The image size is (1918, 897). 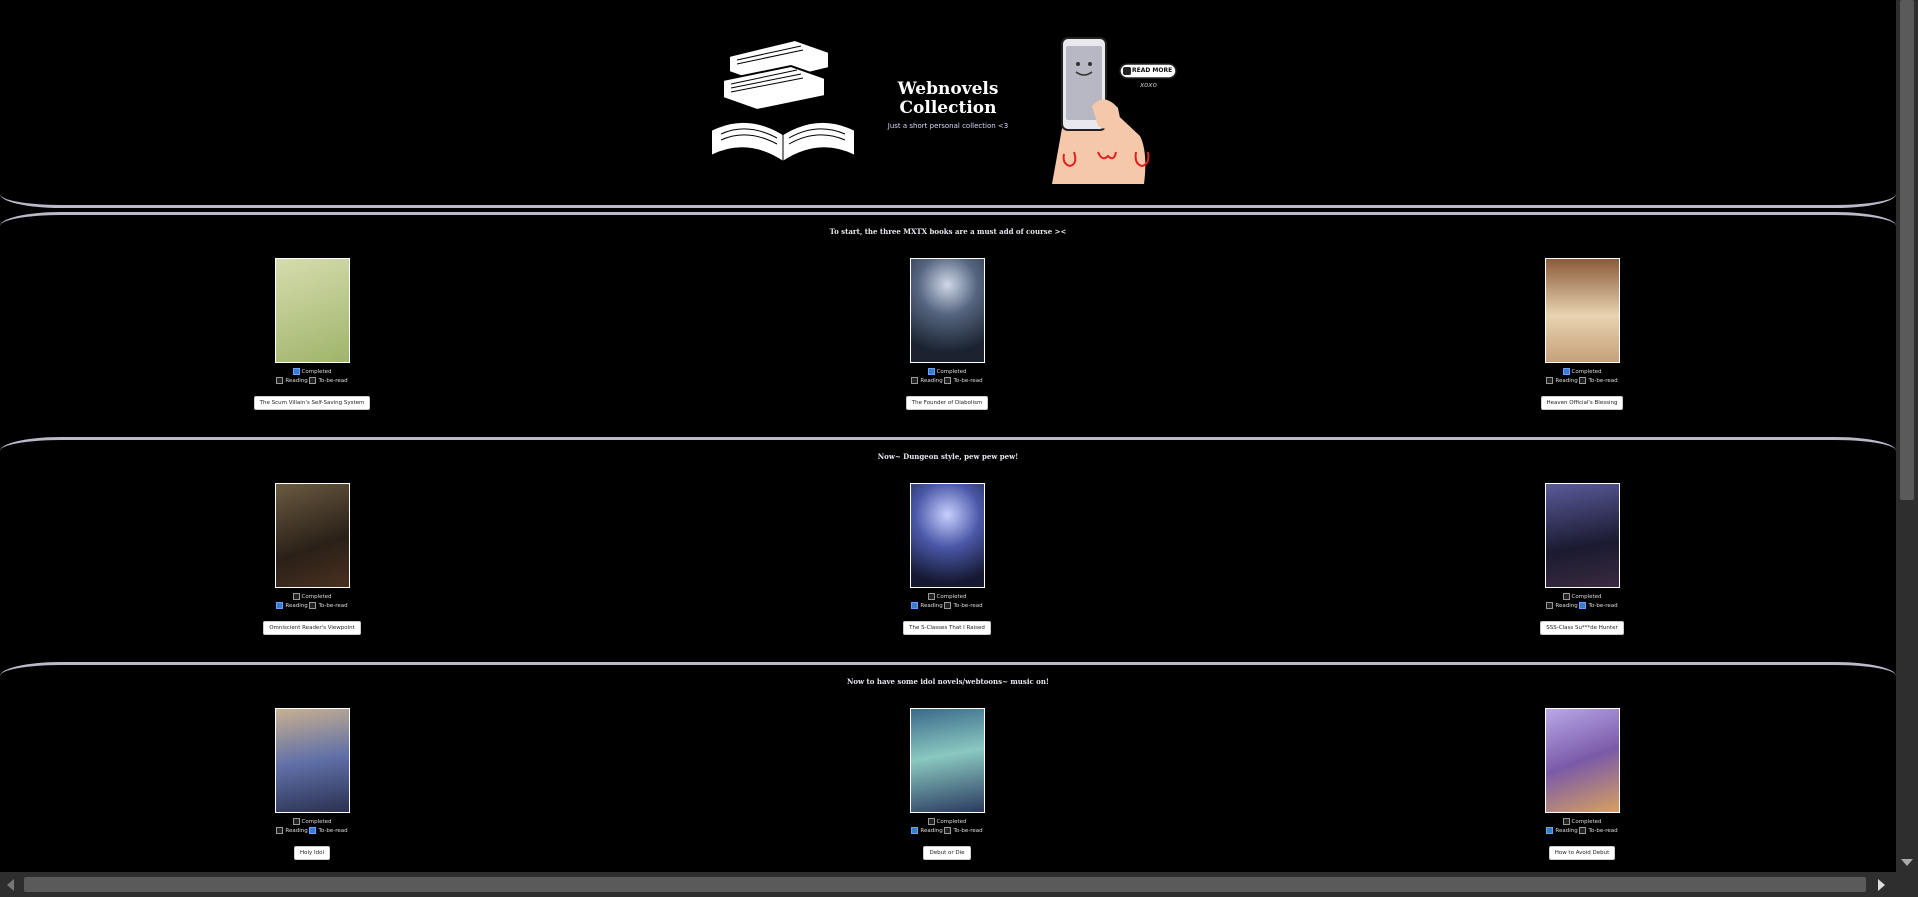 I want to click on horizontal-scroll-thumb, so click(x=945, y=884).